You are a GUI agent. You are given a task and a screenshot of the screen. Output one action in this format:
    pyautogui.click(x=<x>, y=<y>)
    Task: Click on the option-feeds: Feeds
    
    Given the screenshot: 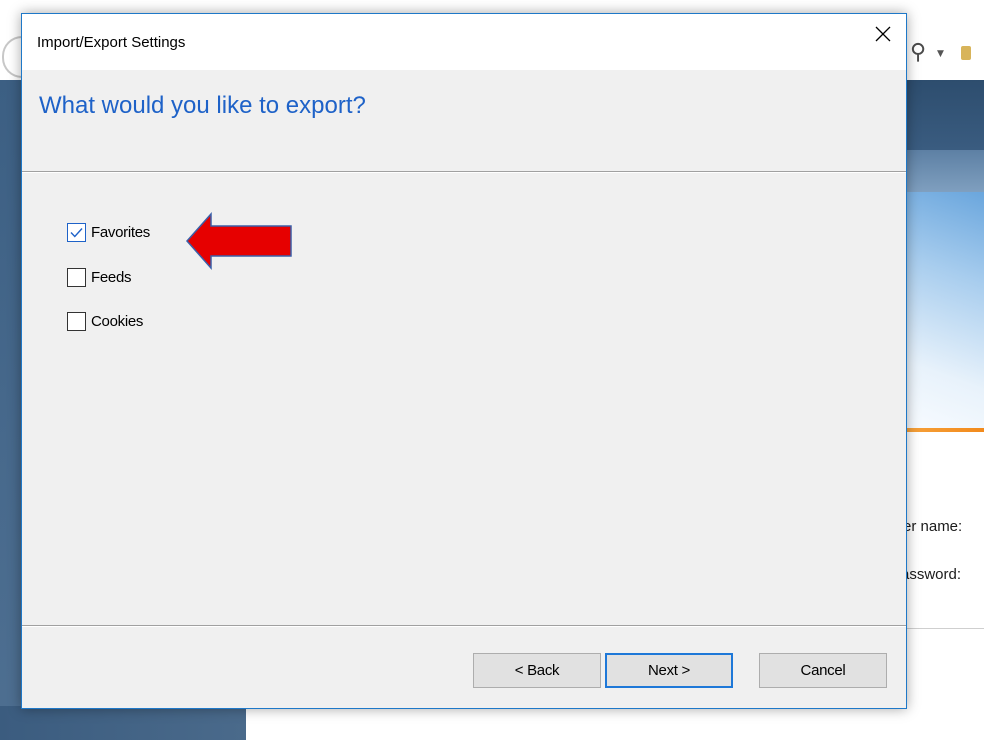 What is the action you would take?
    pyautogui.click(x=99, y=277)
    